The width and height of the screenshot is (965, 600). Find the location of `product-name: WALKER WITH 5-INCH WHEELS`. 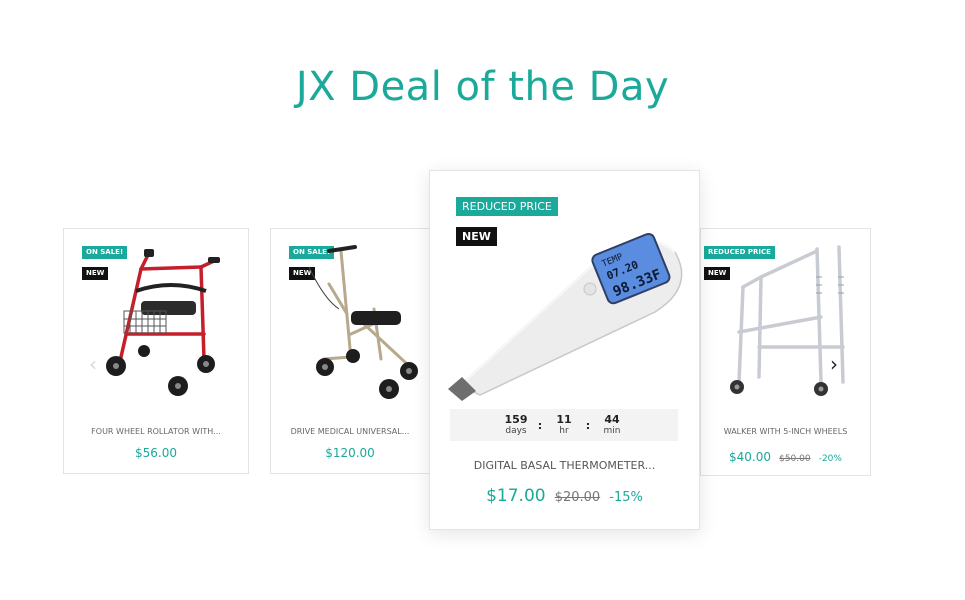

product-name: WALKER WITH 5-INCH WHEELS is located at coordinates (785, 431).